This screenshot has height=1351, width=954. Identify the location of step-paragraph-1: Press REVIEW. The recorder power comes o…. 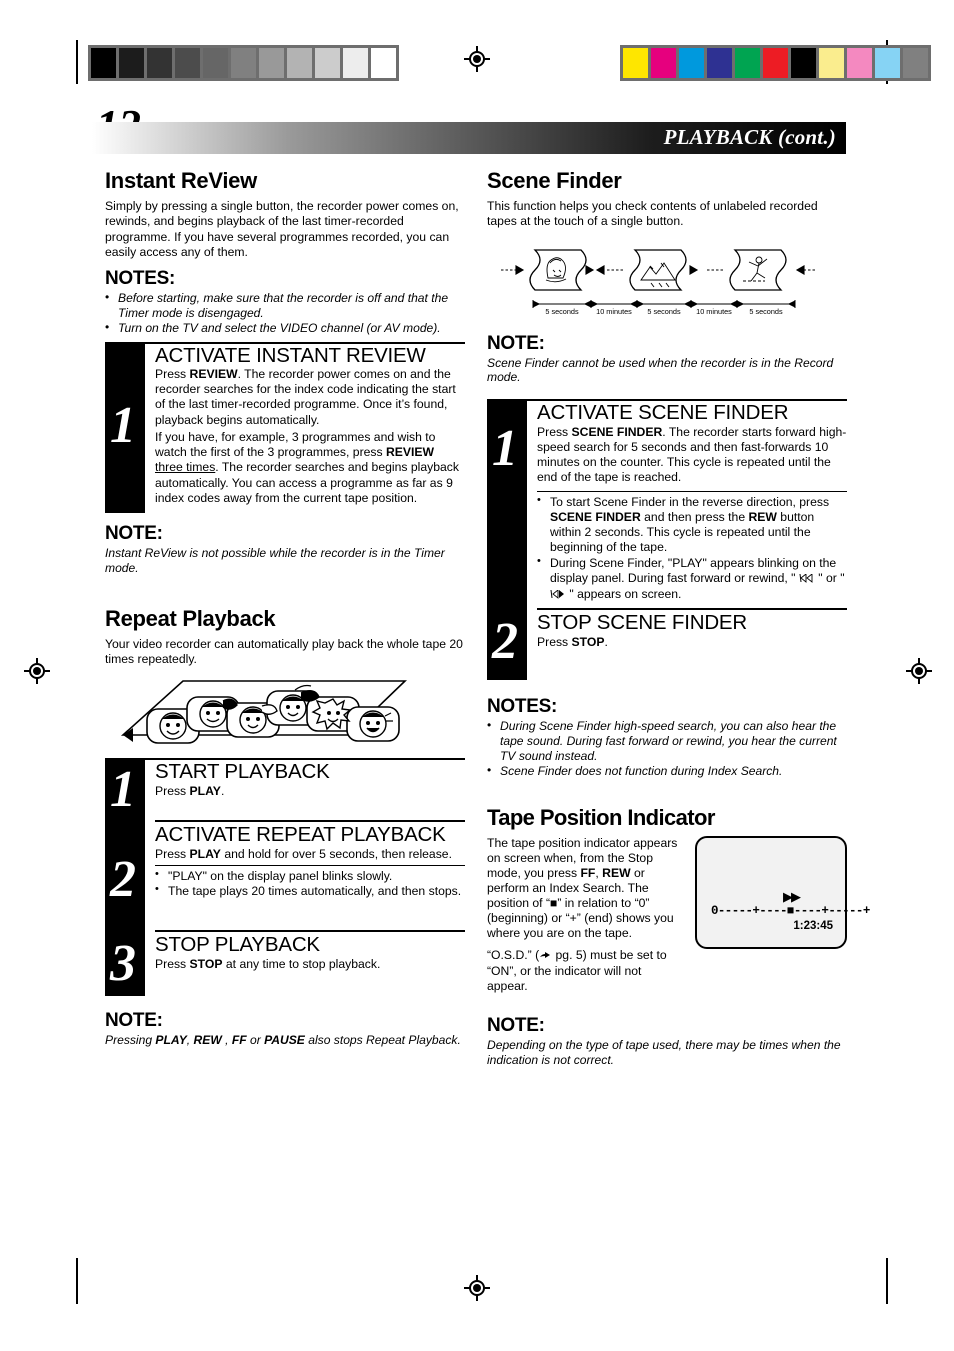
(305, 396).